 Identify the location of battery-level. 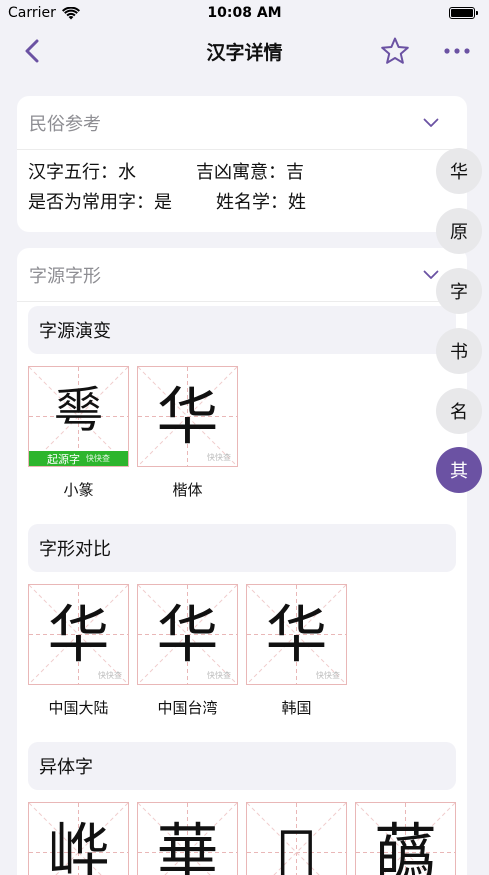
(462, 13).